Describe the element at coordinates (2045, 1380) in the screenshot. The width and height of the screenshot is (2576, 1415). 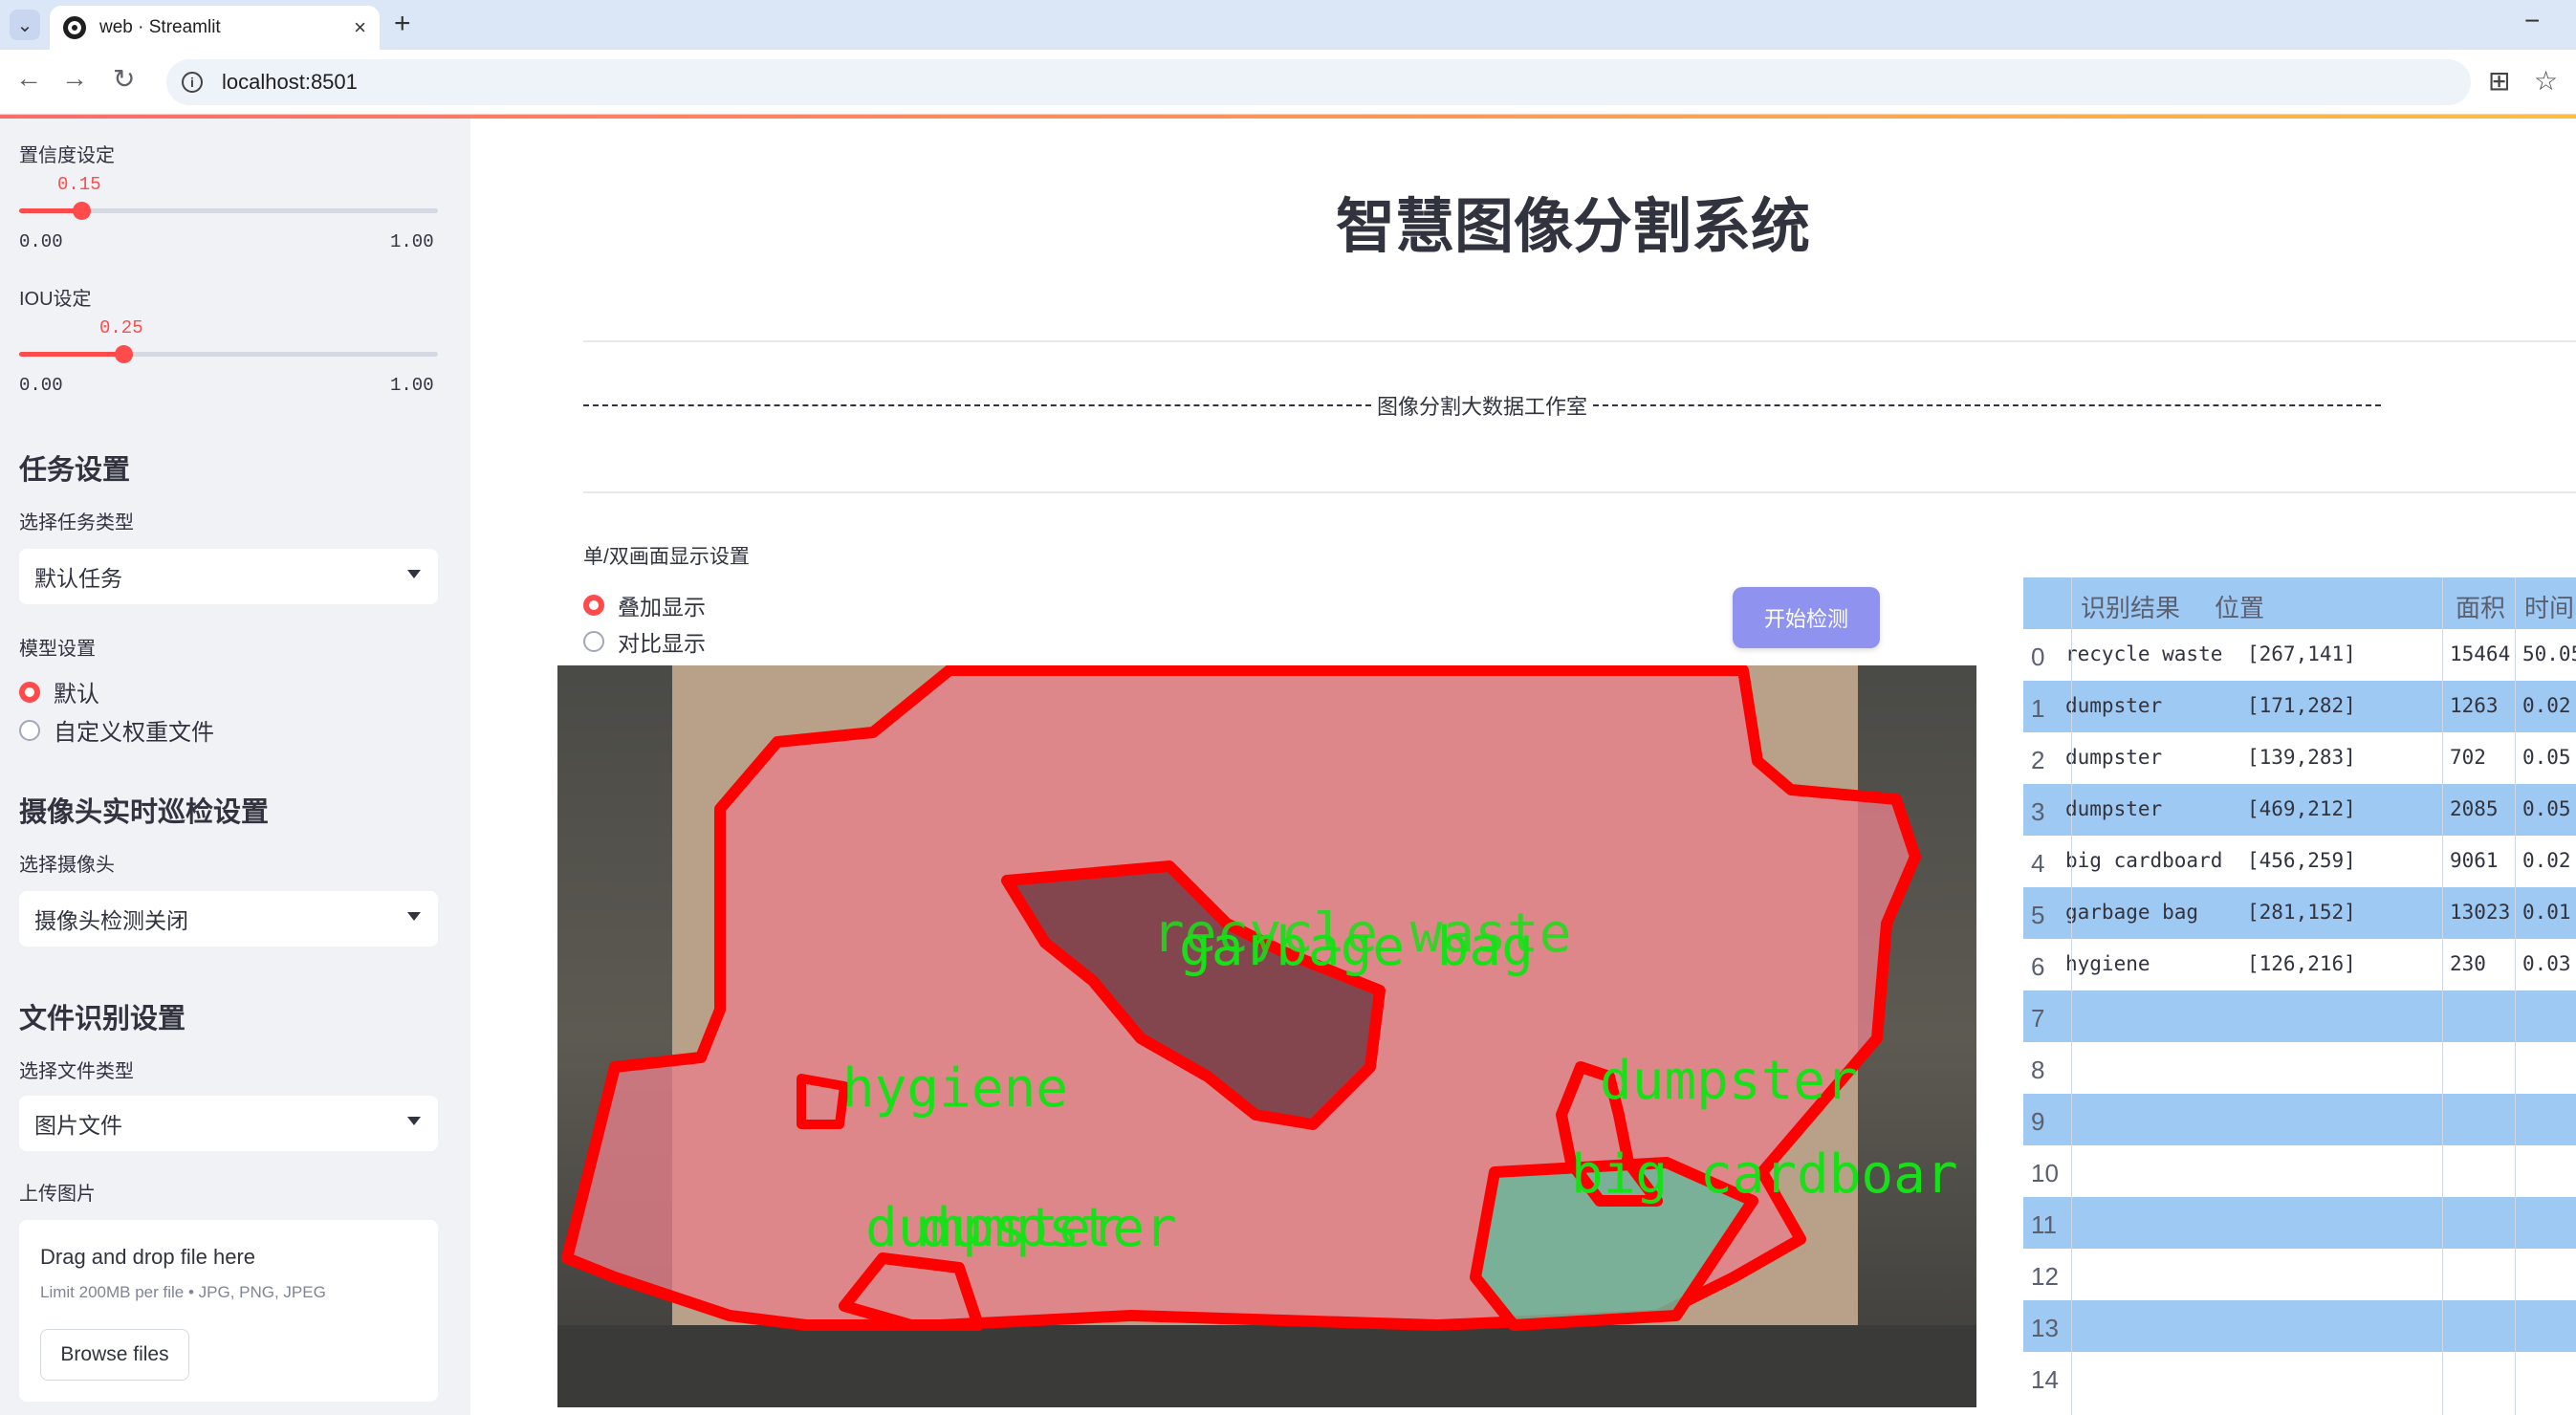
I see `row-index: 14` at that location.